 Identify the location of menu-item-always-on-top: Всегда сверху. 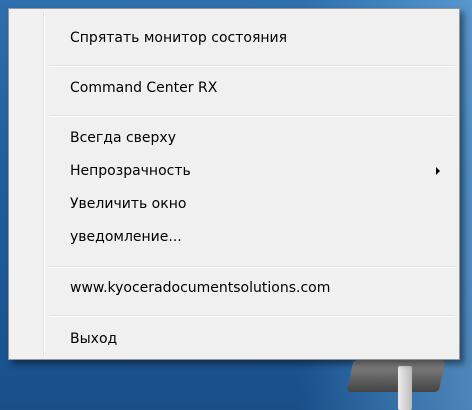
(234, 138).